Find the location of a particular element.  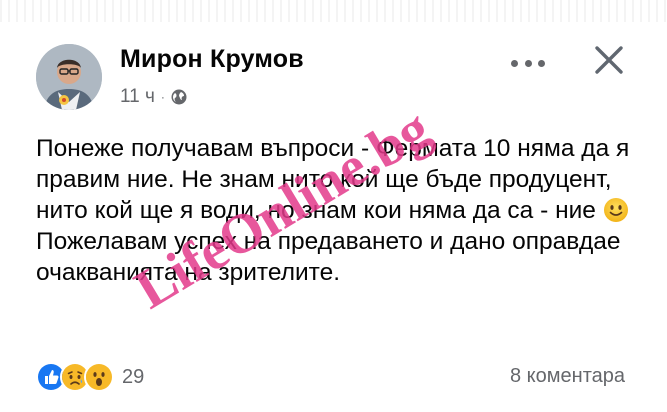

author-name: Мирон Крумов is located at coordinates (212, 59).